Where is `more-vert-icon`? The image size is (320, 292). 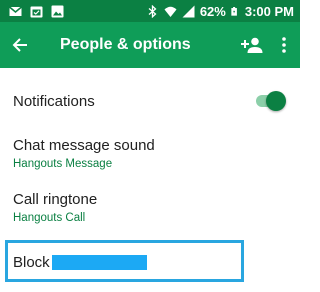
more-vert-icon is located at coordinates (284, 45).